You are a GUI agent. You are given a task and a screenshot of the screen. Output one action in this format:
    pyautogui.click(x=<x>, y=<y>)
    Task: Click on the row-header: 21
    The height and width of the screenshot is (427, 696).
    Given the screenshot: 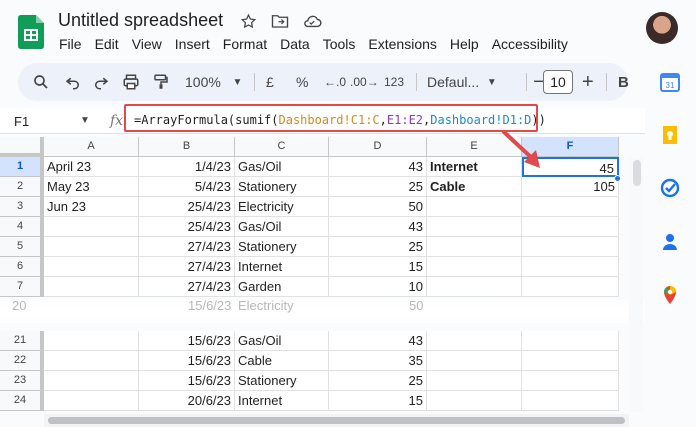 What is the action you would take?
    pyautogui.click(x=22, y=341)
    